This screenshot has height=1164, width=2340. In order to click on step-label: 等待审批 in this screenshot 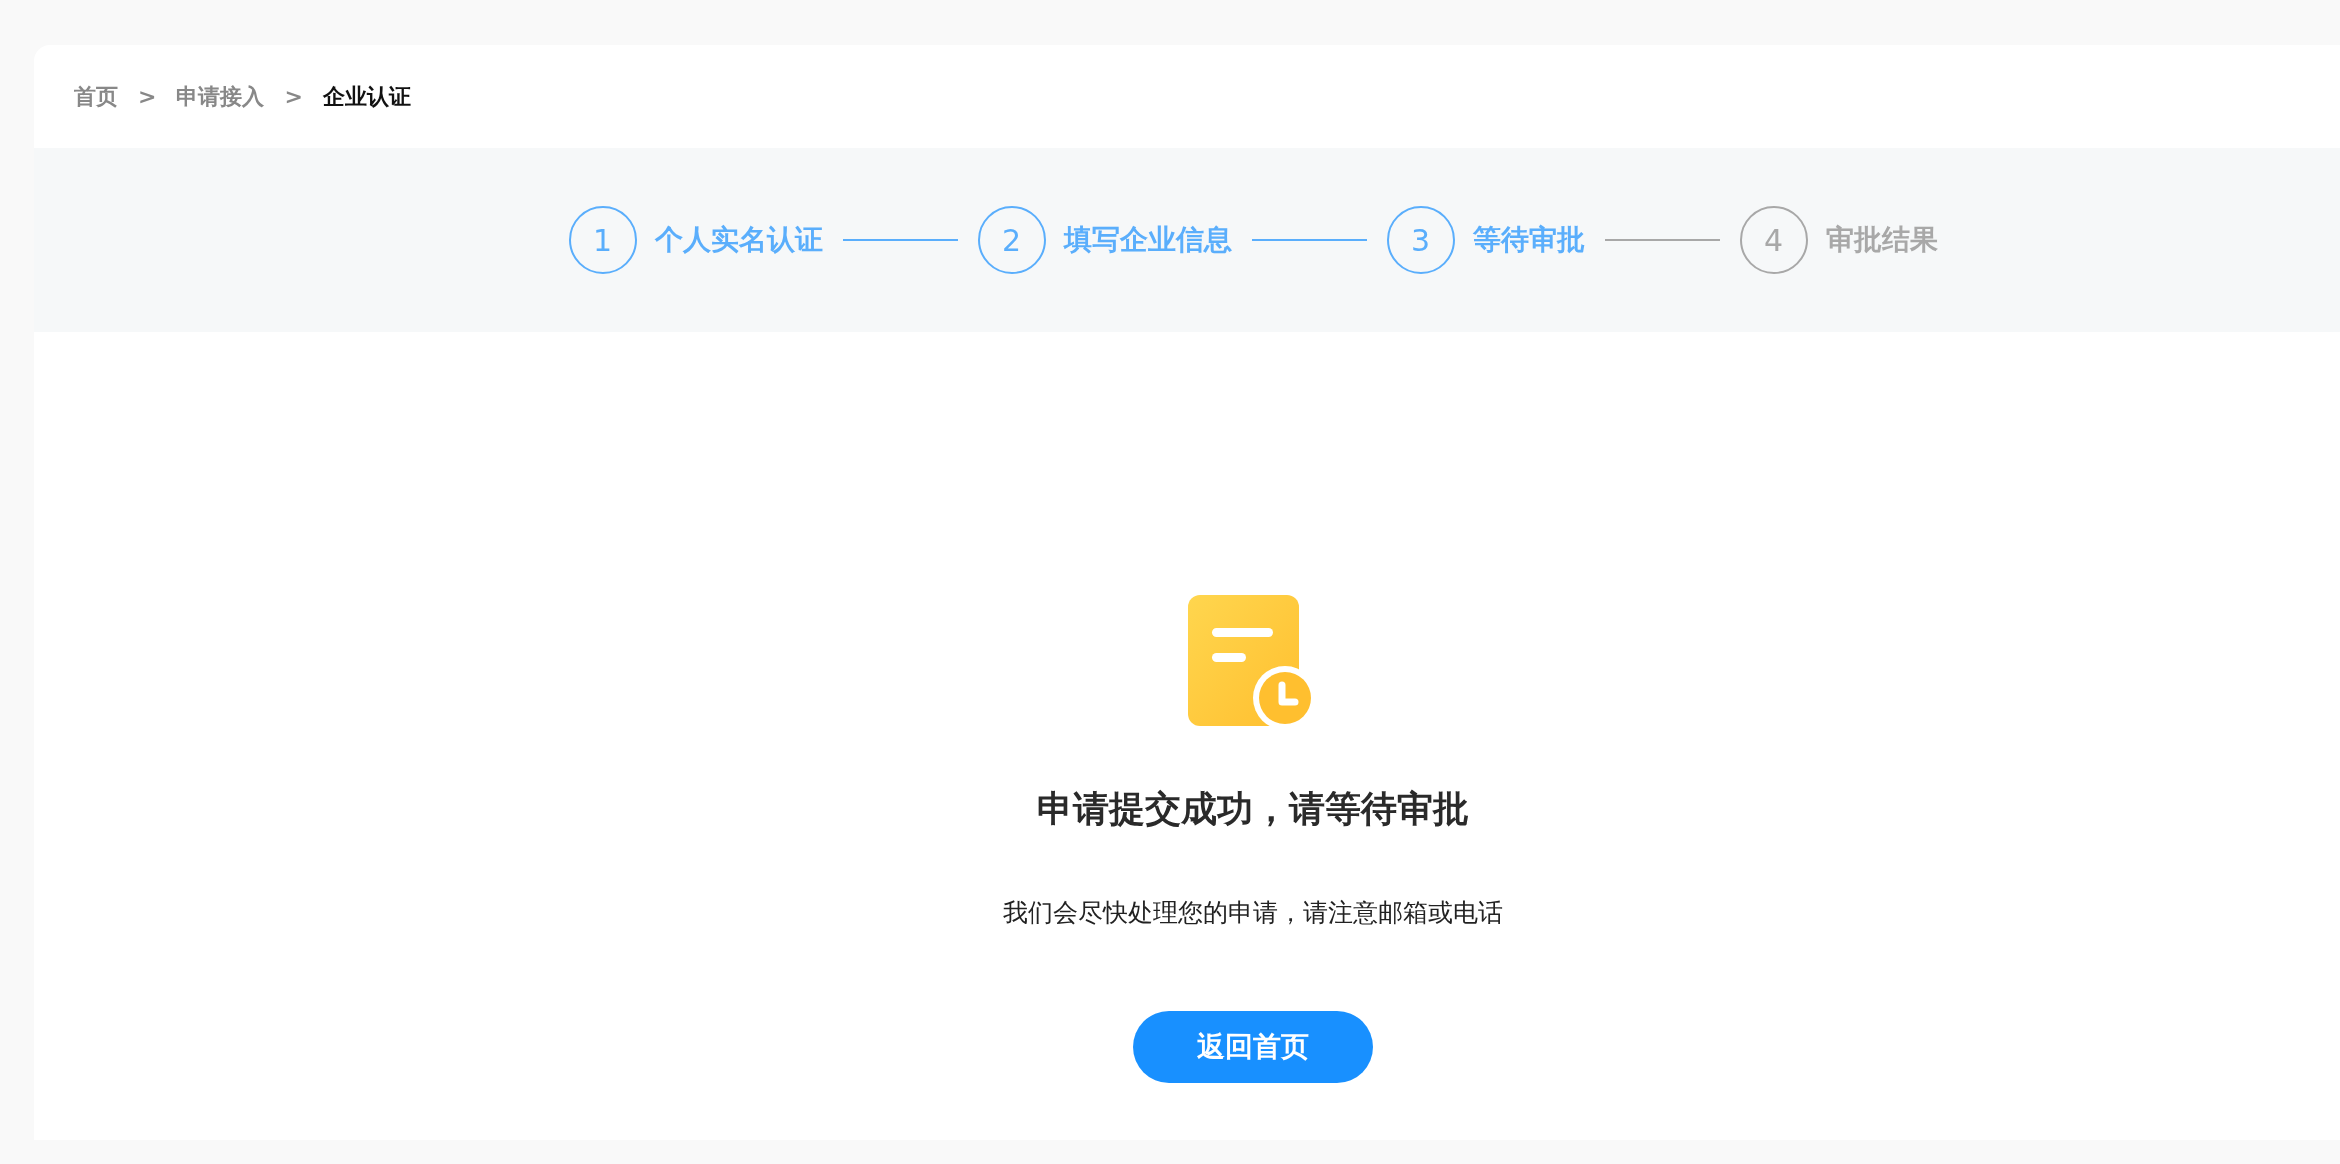, I will do `click(1528, 240)`.